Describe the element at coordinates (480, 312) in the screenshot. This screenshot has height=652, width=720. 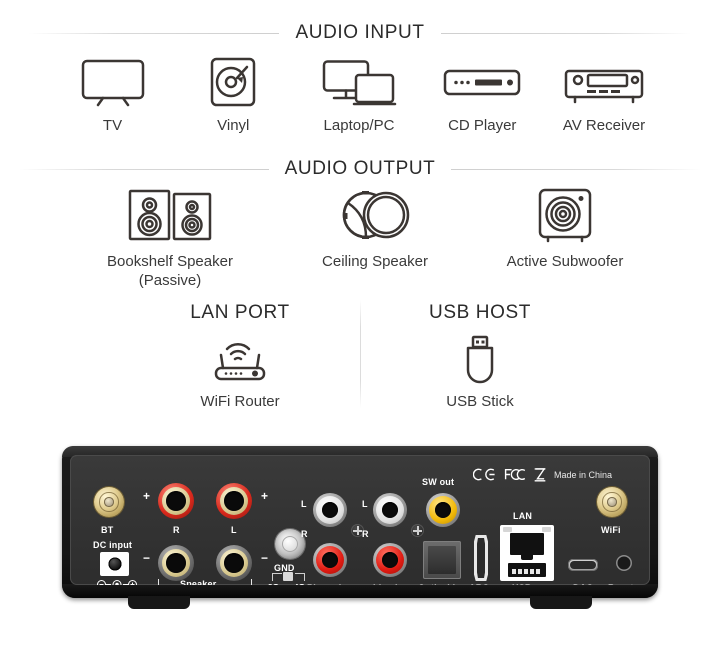
I see `usb-host-title: USB HOST` at that location.